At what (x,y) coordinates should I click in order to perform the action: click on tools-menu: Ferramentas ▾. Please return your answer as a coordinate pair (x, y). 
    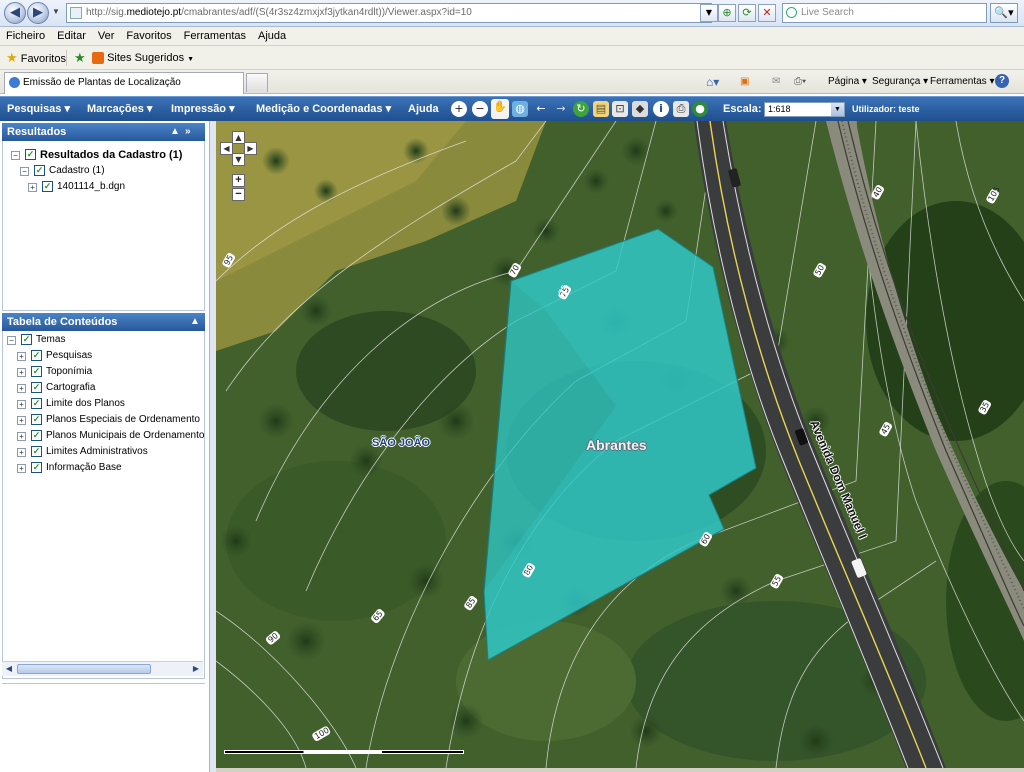
    Looking at the image, I should click on (962, 82).